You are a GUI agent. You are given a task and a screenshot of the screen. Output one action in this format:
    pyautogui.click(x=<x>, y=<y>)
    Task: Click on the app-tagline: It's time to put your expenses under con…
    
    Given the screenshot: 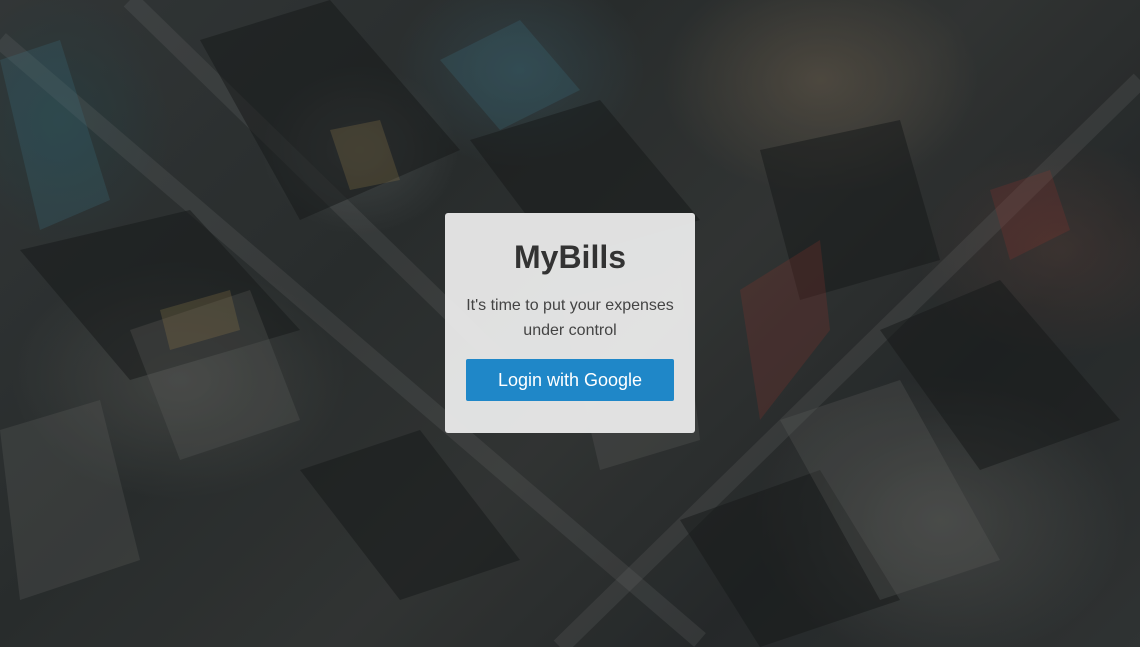 What is the action you would take?
    pyautogui.click(x=570, y=318)
    